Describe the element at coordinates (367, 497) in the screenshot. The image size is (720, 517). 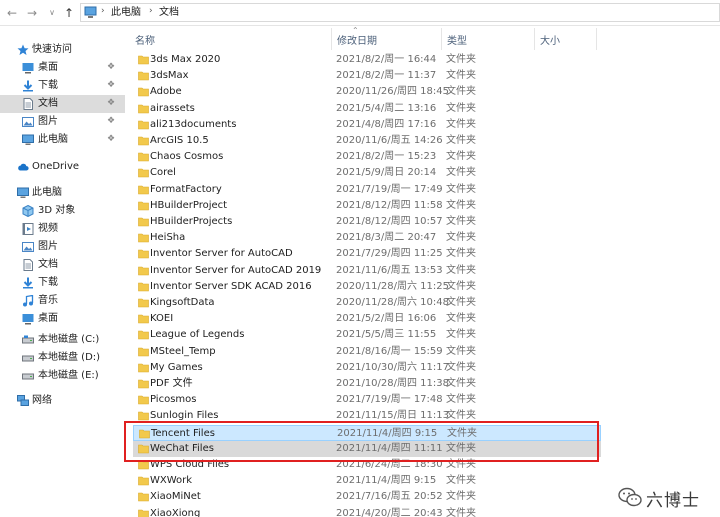
I see `file-row: XiaoMiNet 2021/7/16/周五 20:52 文件夹` at that location.